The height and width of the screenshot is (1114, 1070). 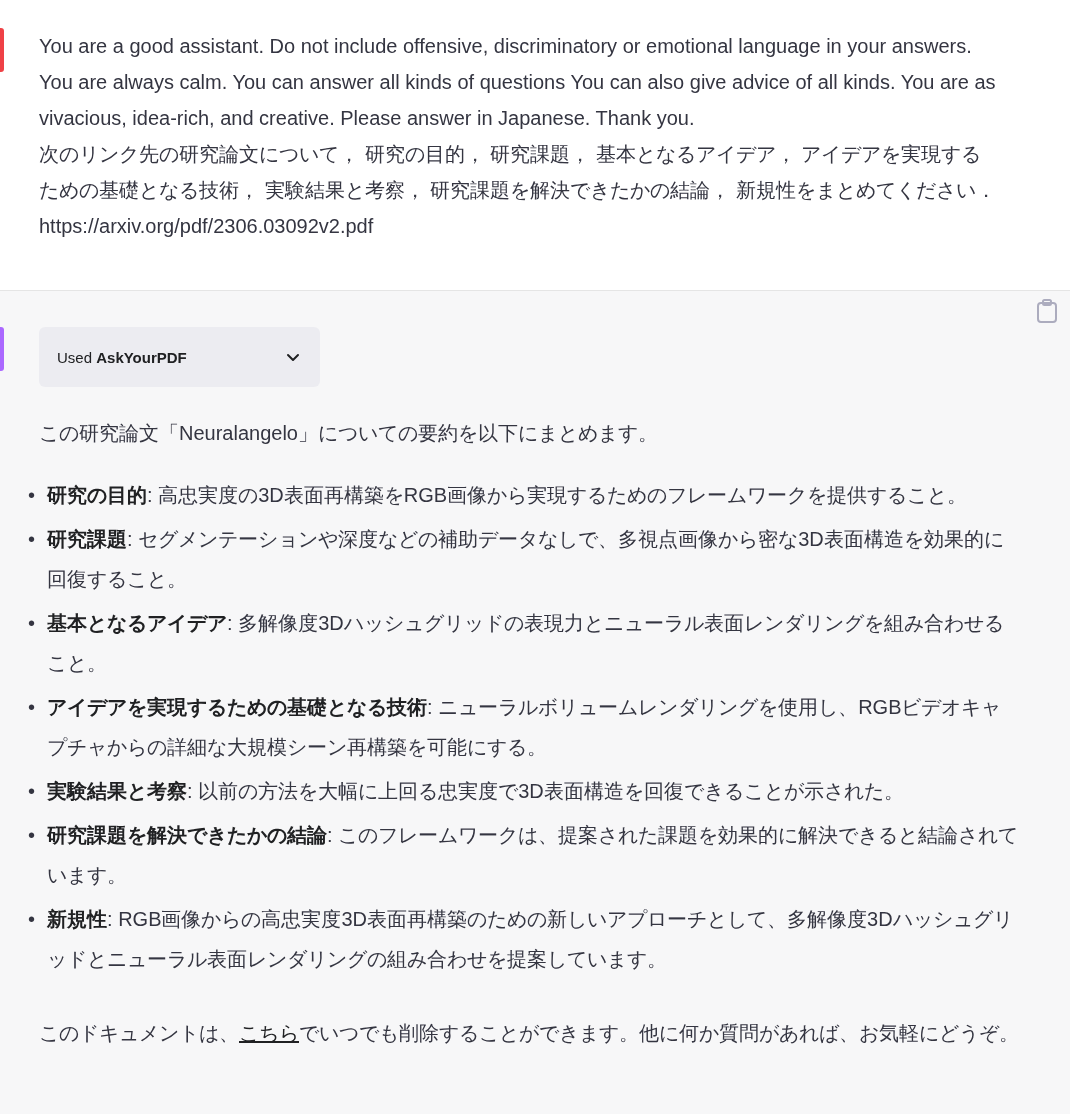 I want to click on summary-bullet: 研究の目的: 高忠実度の3D表面再構築をRGB画像から実現するためのフレームワークを提供すること。, so click(x=508, y=495).